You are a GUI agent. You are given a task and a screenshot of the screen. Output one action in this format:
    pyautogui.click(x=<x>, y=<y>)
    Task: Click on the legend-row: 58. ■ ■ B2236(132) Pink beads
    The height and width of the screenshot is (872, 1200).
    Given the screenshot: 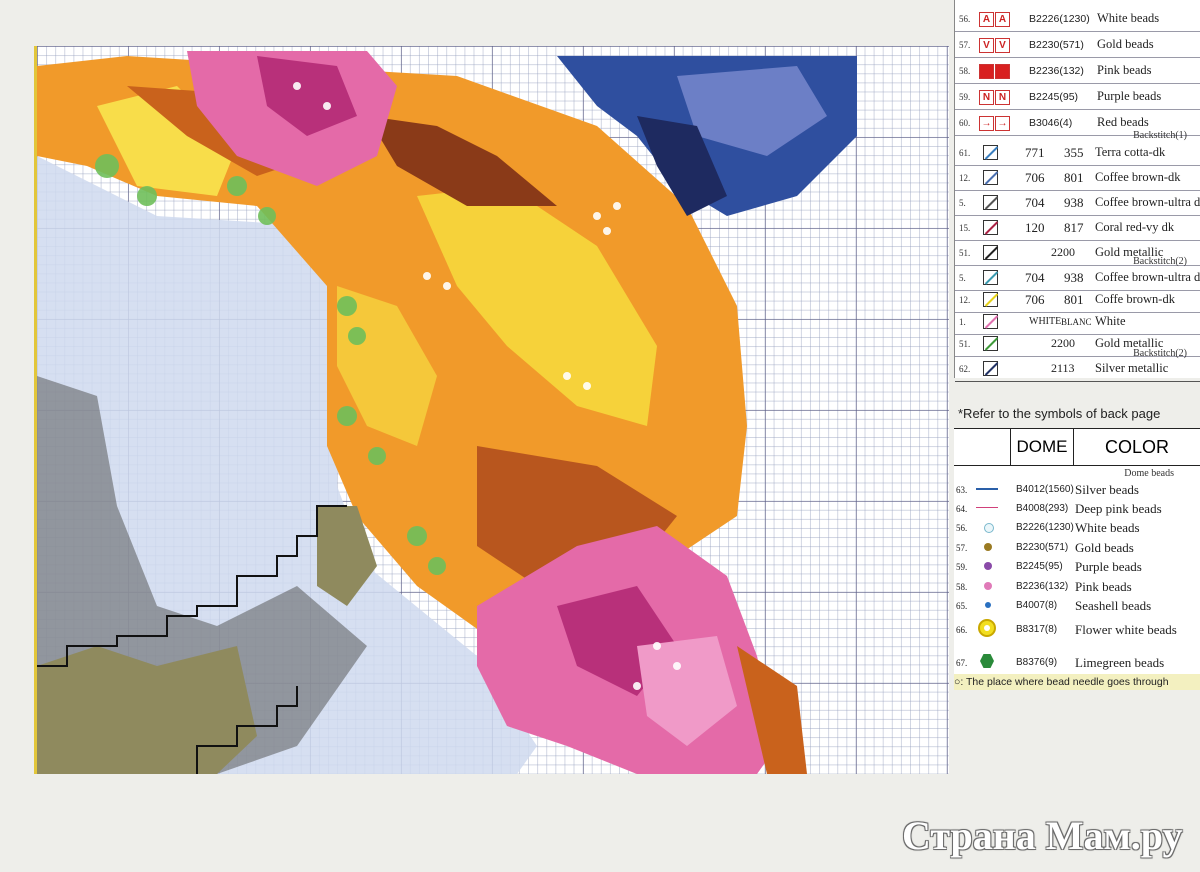 What is the action you would take?
    pyautogui.click(x=1077, y=71)
    